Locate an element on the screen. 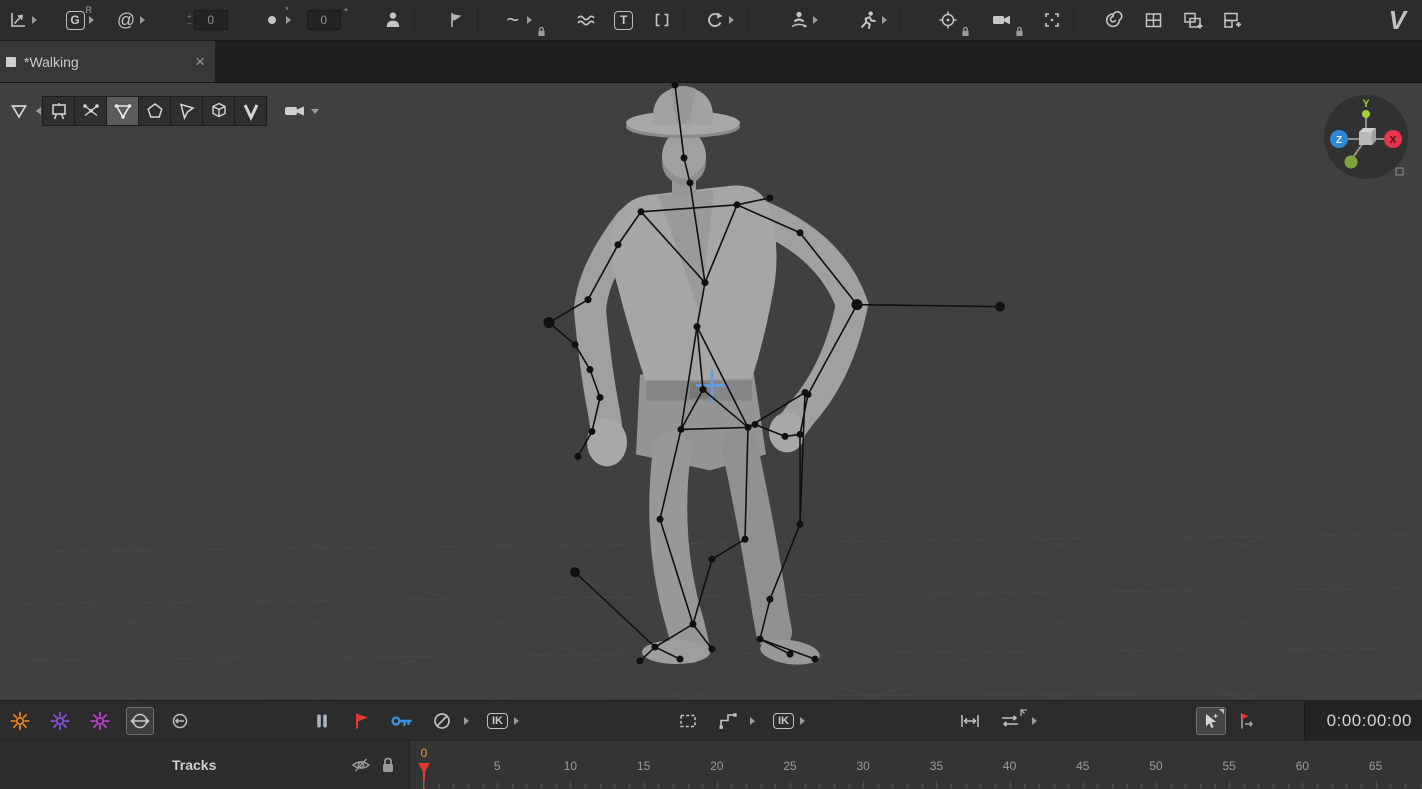 The width and height of the screenshot is (1422, 789). frame-label: 10 is located at coordinates (570, 766).